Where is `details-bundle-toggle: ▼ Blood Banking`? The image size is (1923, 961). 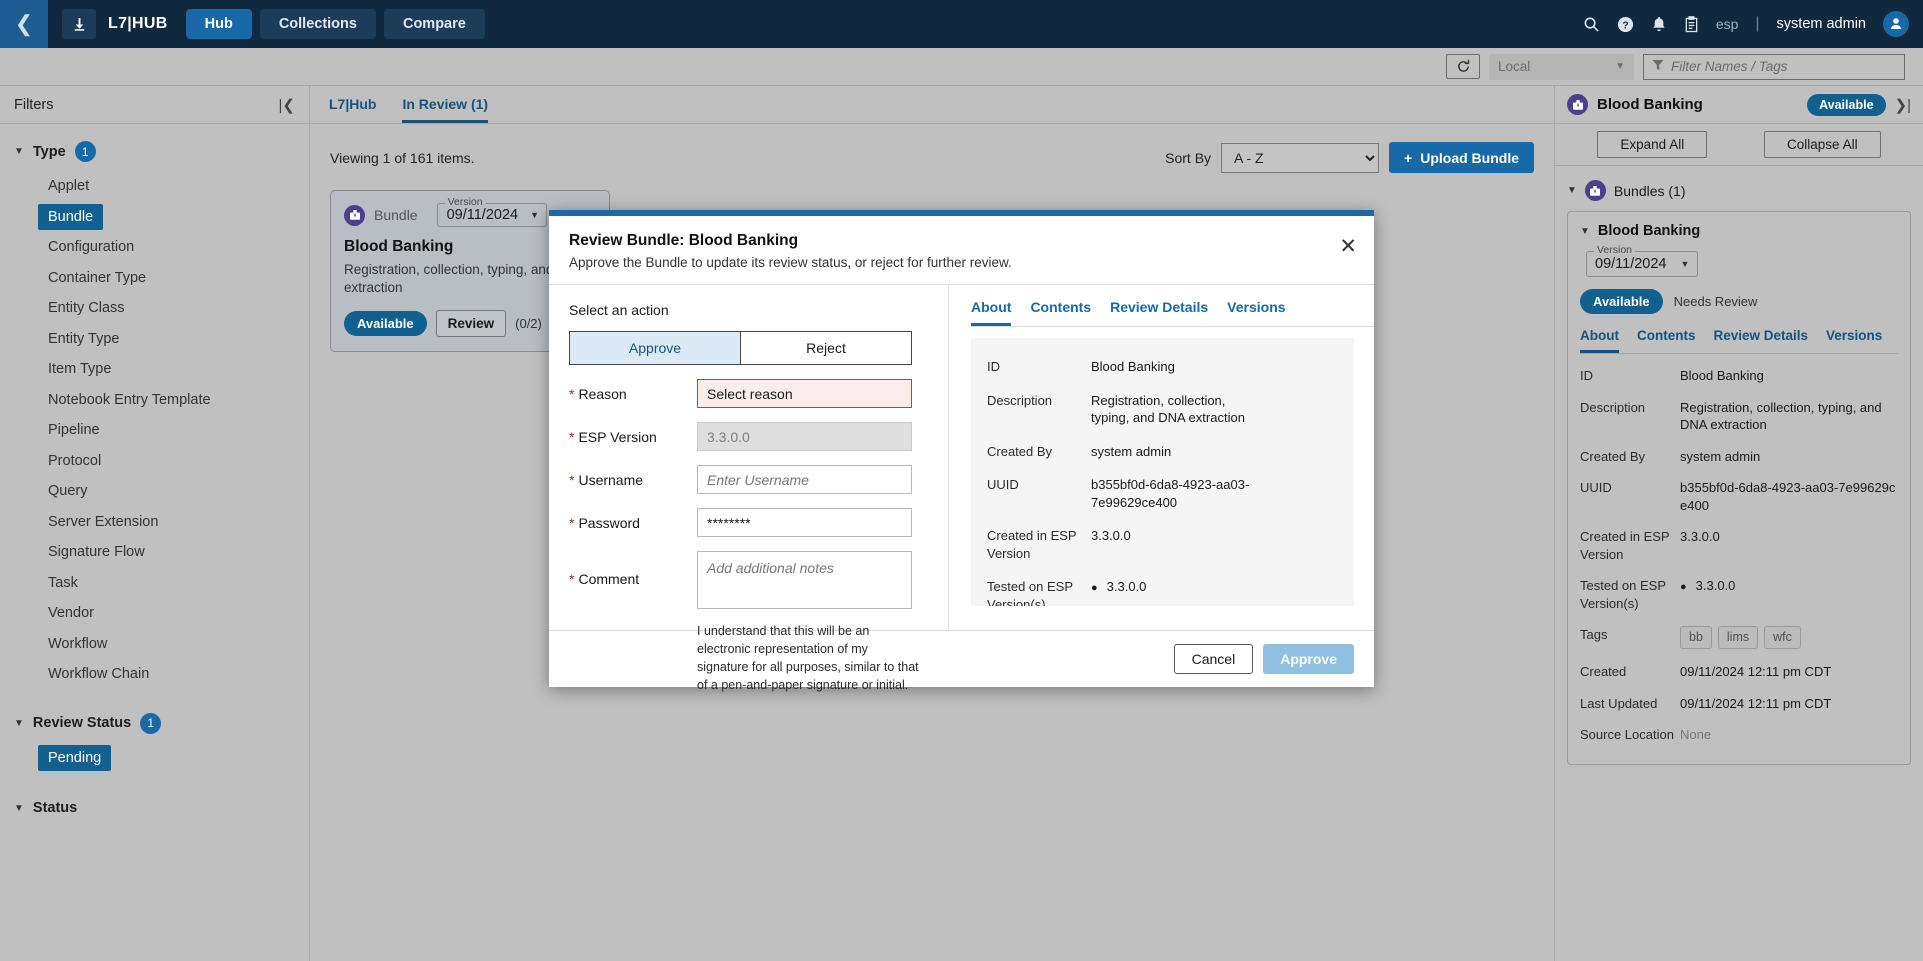 details-bundle-toggle: ▼ Blood Banking is located at coordinates (1739, 231).